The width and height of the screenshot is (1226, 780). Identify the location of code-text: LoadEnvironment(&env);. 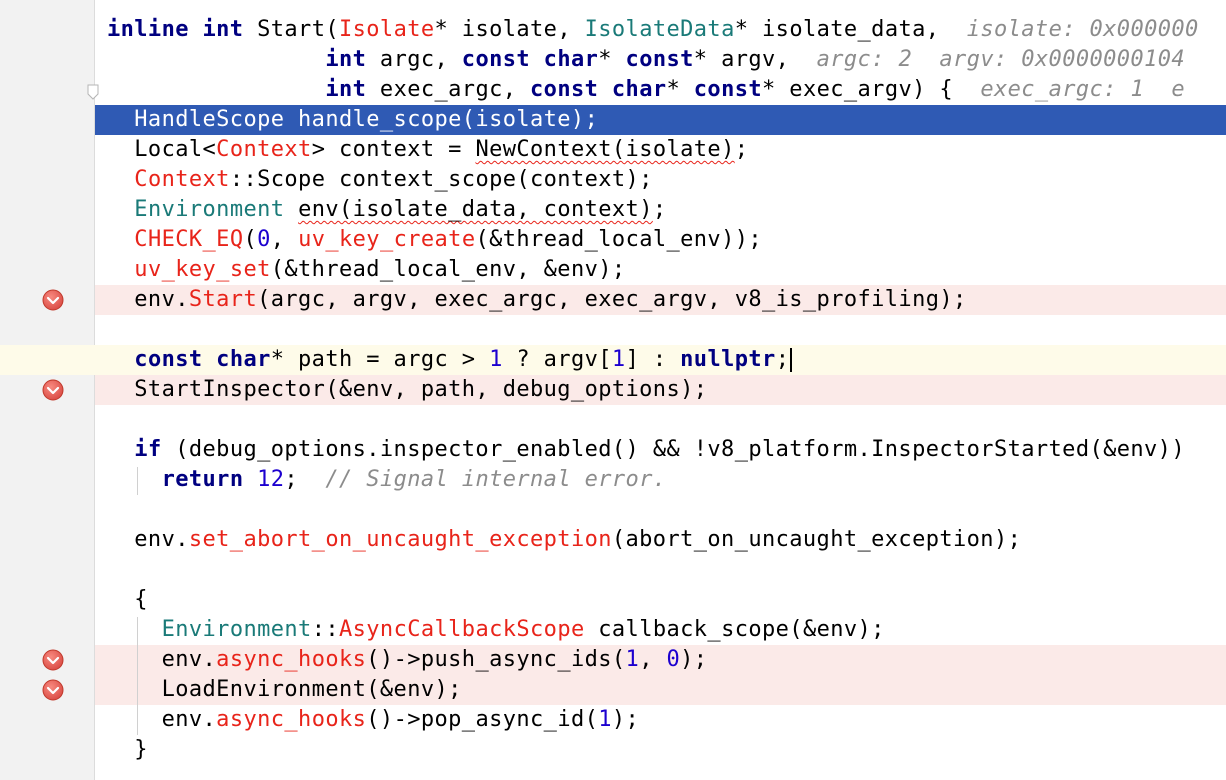
(284, 690).